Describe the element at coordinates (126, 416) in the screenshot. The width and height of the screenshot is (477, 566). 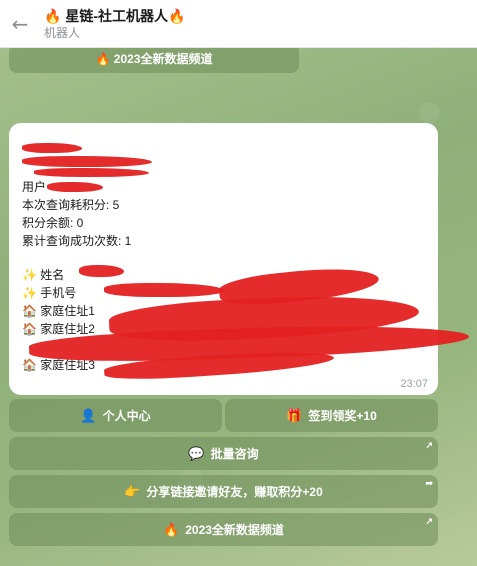
I see `profile-button-label: 个人中心` at that location.